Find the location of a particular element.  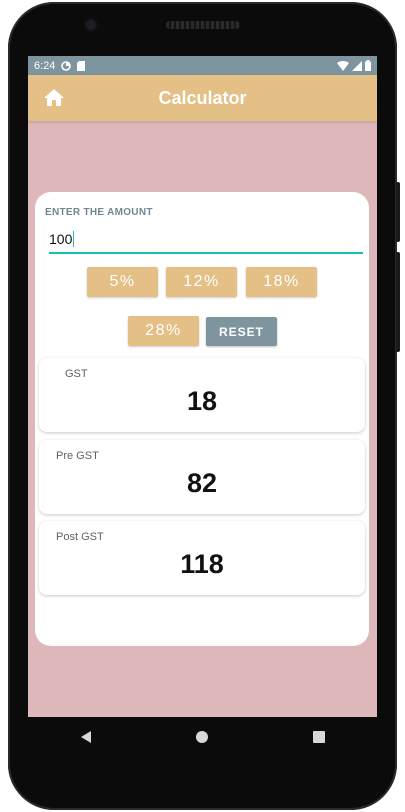

post-gst-result-card: Post GST 118 is located at coordinates (202, 558).